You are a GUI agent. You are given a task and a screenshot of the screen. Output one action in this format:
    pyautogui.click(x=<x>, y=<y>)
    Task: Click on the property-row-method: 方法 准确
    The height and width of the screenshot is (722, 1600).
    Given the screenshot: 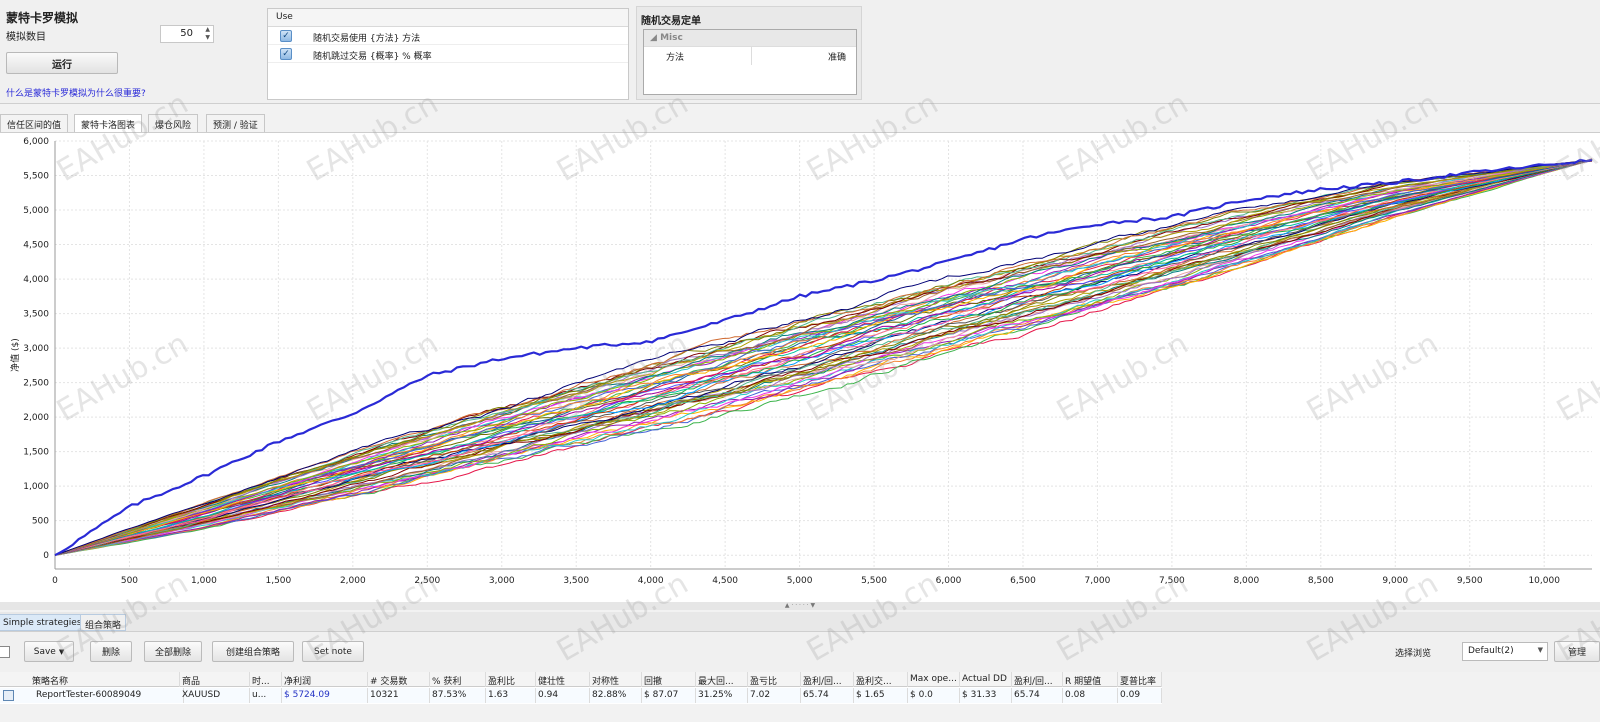 What is the action you would take?
    pyautogui.click(x=750, y=55)
    